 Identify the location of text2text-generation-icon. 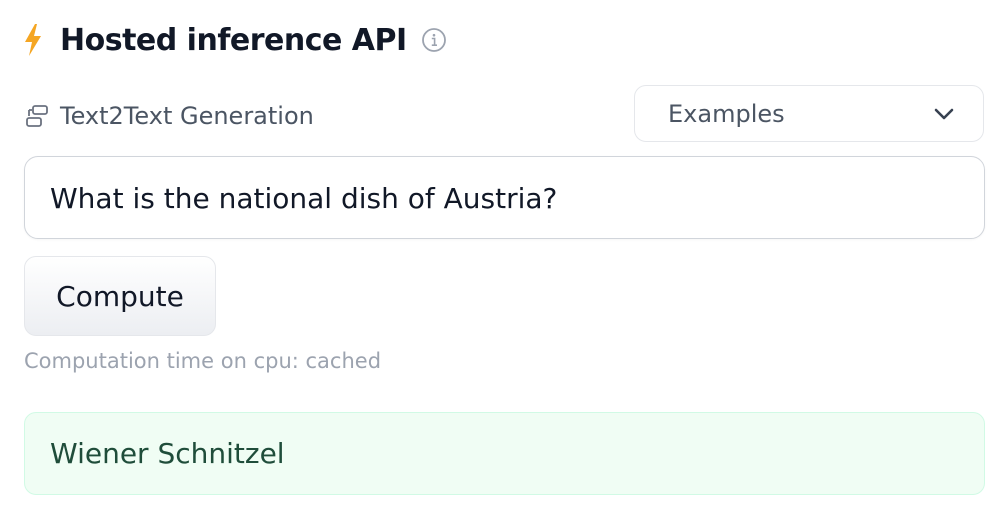
(37, 116).